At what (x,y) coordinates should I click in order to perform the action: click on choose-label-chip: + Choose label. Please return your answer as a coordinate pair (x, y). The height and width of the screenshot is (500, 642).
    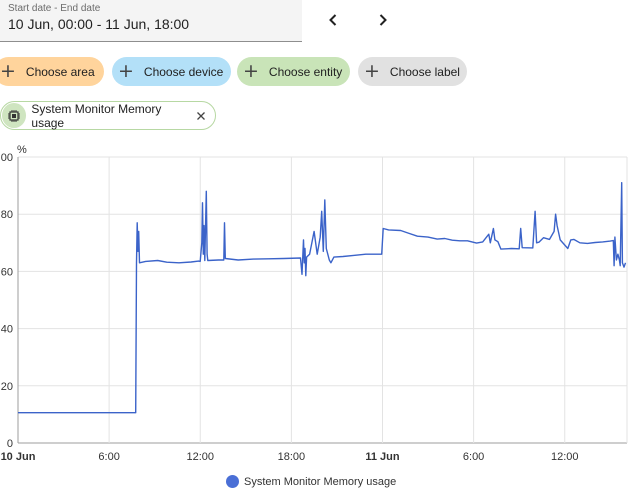
    Looking at the image, I should click on (412, 71).